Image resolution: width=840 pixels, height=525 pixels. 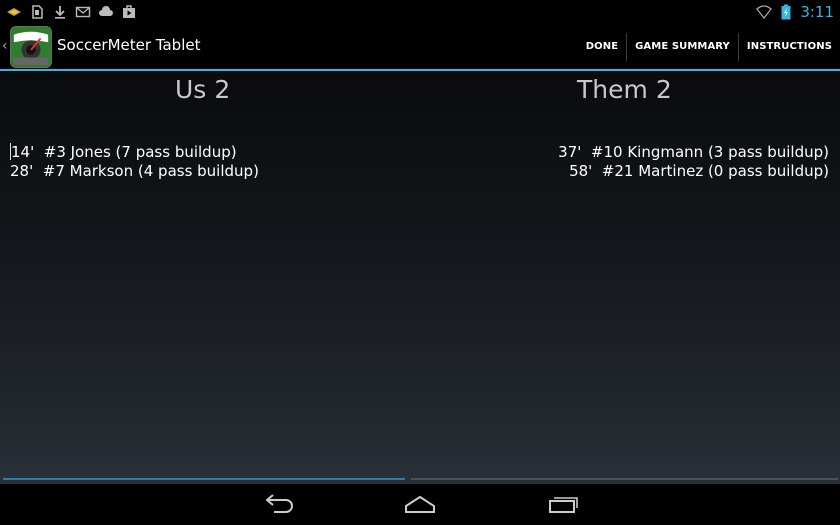 I want to click on game-summary-button: GAME SUMMARY, so click(x=682, y=46).